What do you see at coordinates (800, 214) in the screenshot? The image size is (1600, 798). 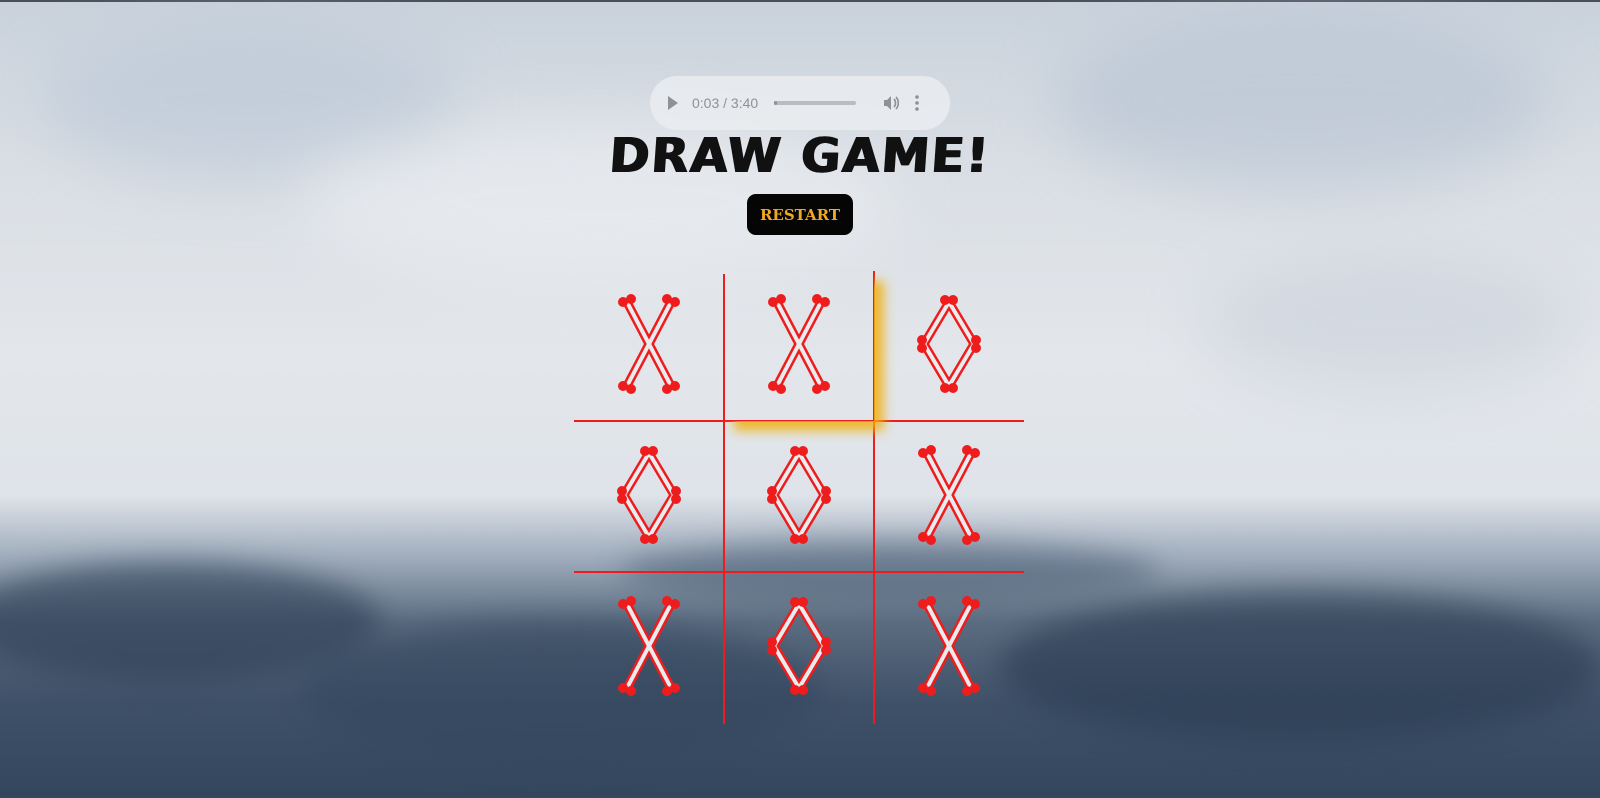 I see `restart-button: RESTART` at bounding box center [800, 214].